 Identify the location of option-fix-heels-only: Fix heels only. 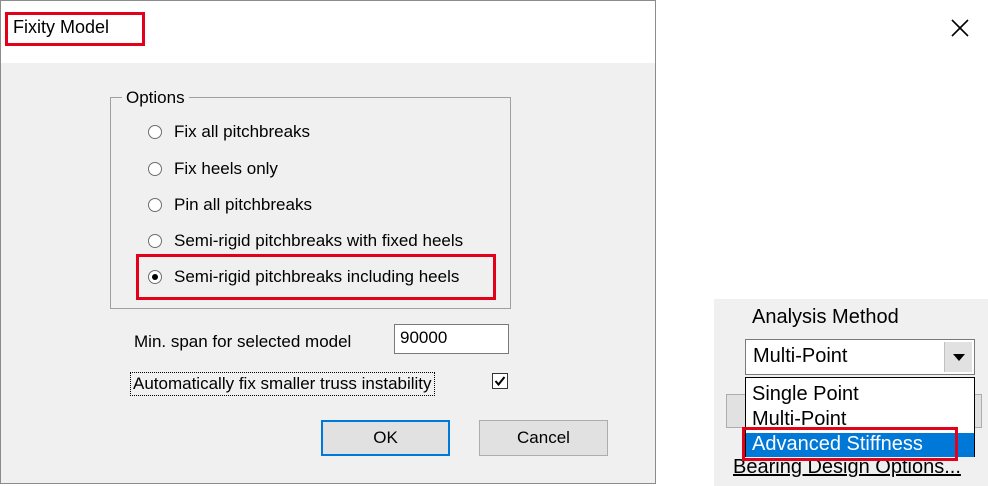
(213, 169).